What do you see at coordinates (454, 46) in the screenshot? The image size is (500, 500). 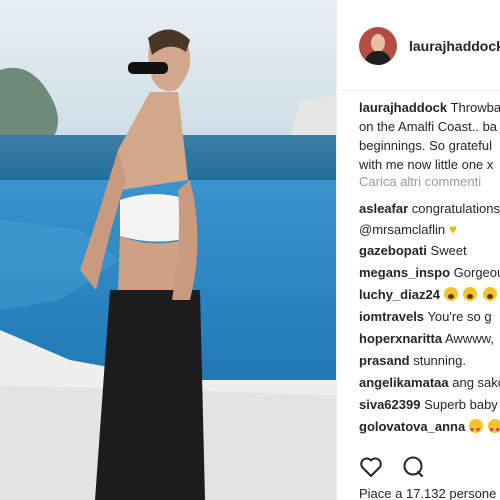 I see `header-username: laurajhaddock` at bounding box center [454, 46].